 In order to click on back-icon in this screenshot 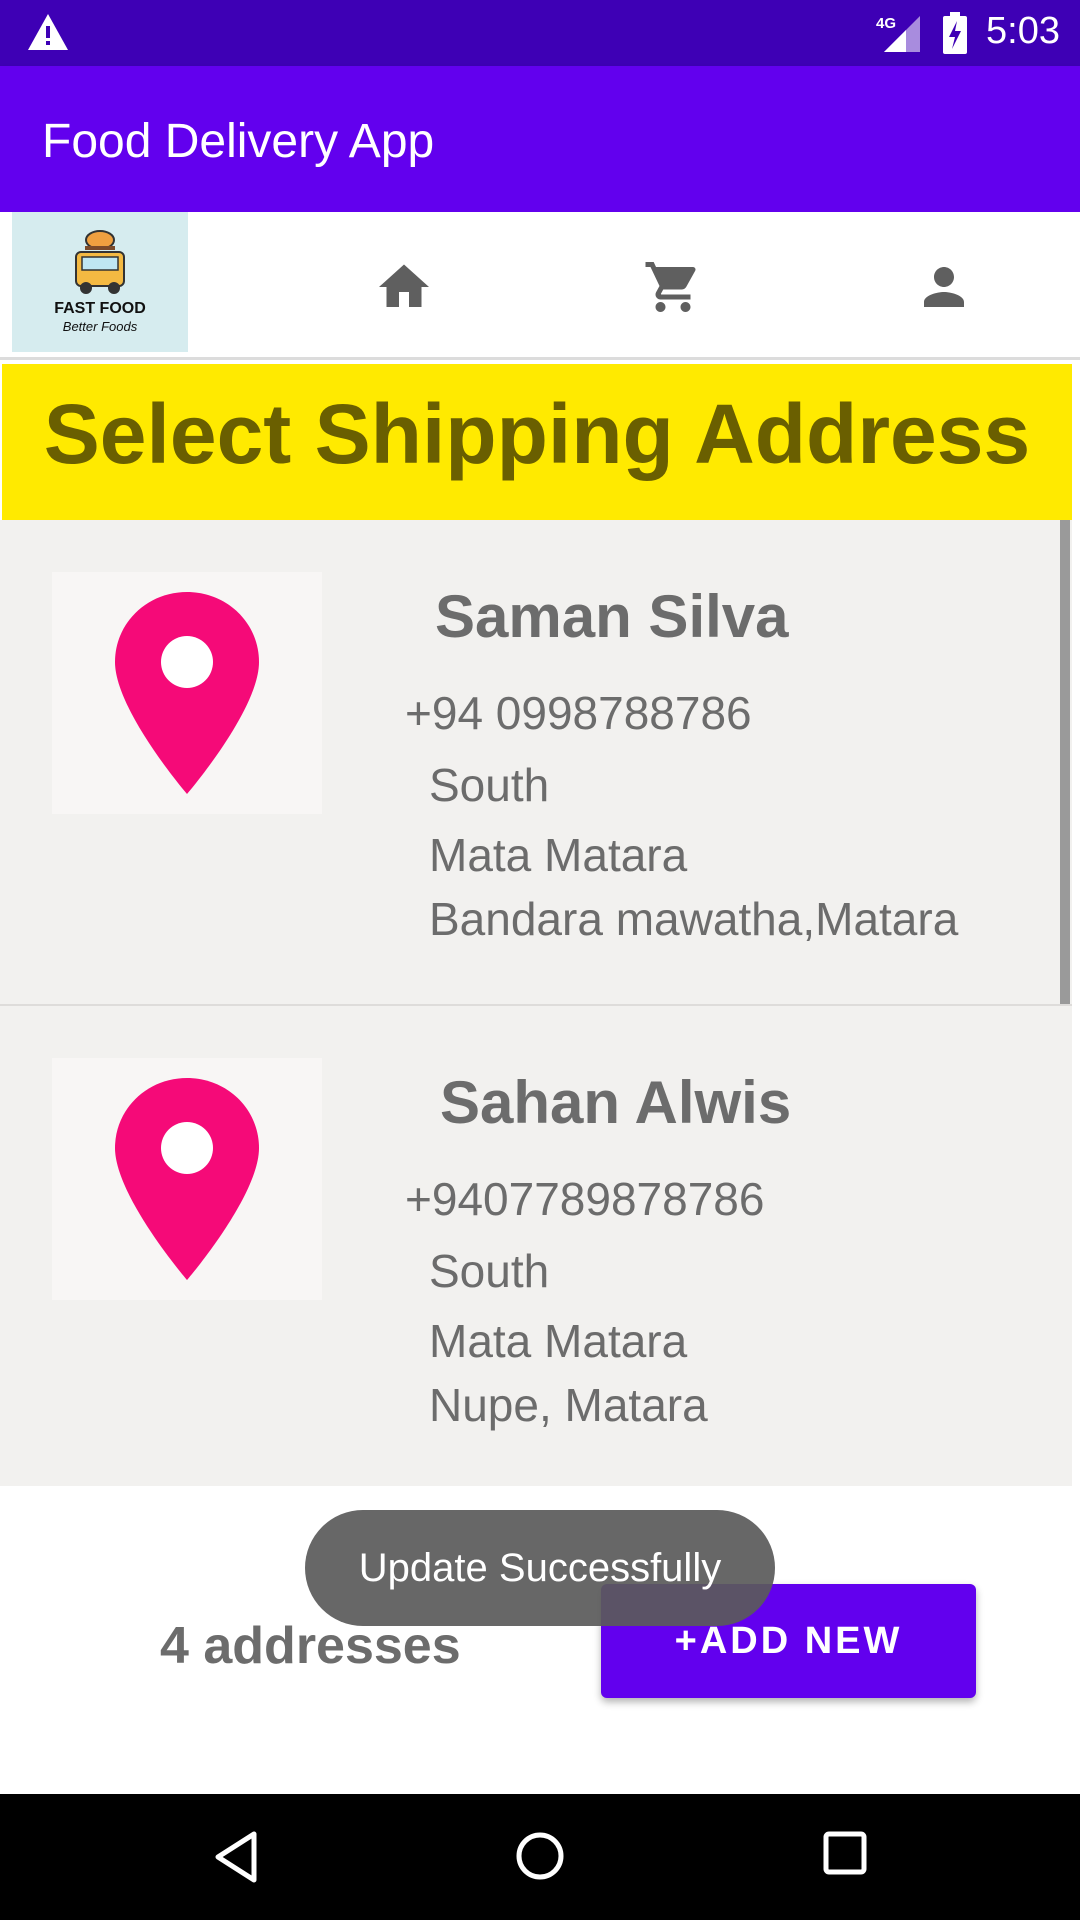, I will do `click(236, 1857)`.